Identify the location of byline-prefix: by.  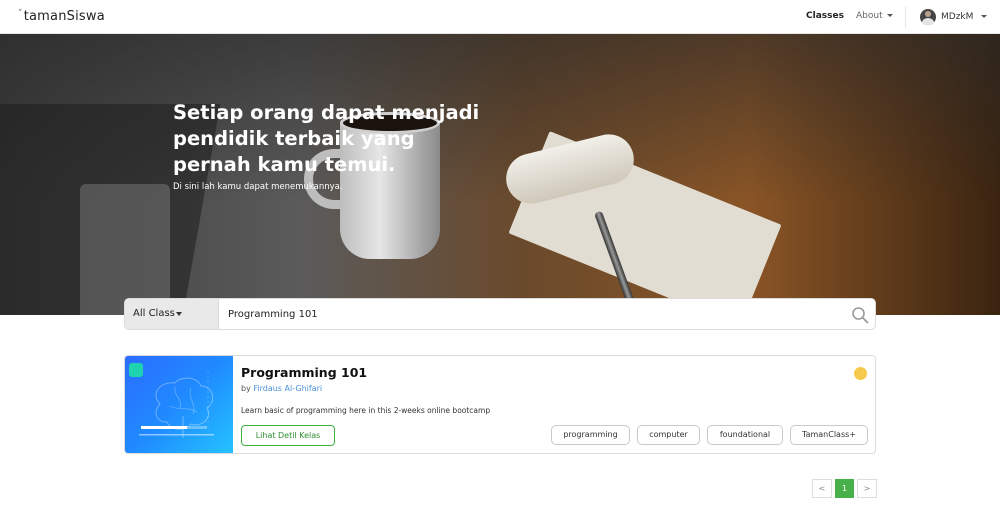
(246, 388).